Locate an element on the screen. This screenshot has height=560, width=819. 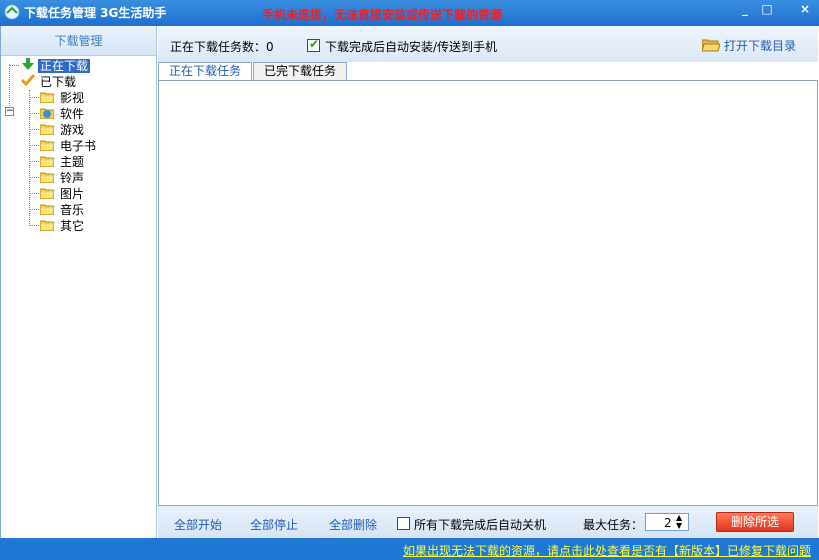
tree-item-category: 电子书 is located at coordinates (78, 146).